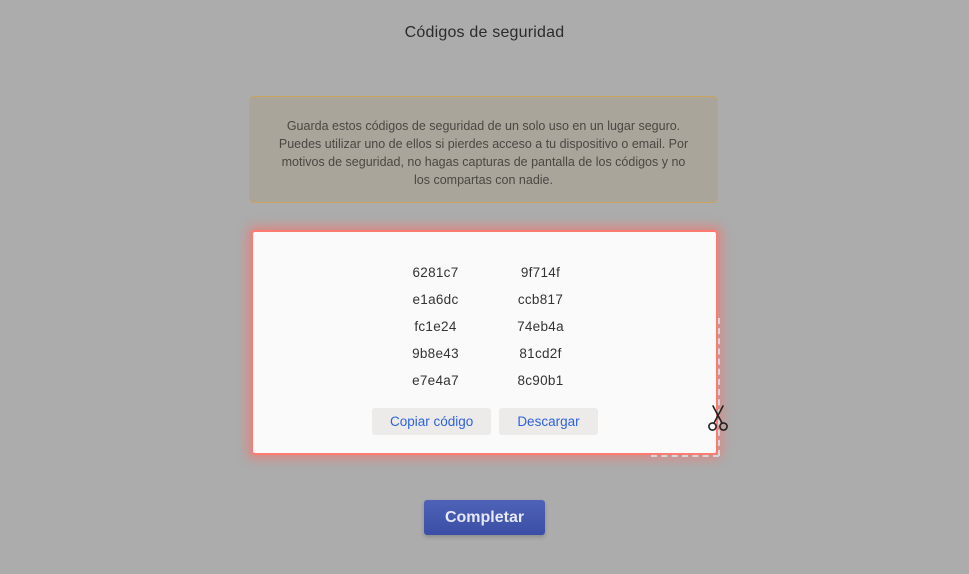 This screenshot has height=574, width=969. I want to click on code-item: 8c90b1, so click(540, 380).